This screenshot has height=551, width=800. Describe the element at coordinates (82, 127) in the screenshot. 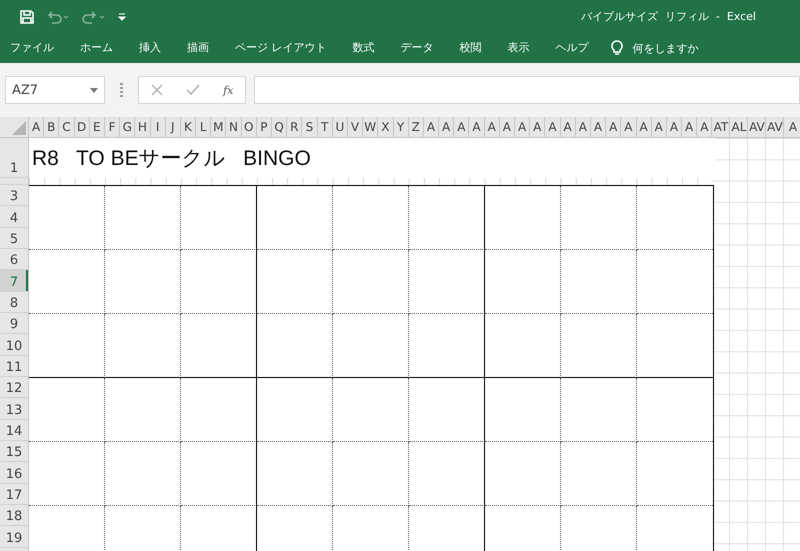

I see `column-header: D` at that location.